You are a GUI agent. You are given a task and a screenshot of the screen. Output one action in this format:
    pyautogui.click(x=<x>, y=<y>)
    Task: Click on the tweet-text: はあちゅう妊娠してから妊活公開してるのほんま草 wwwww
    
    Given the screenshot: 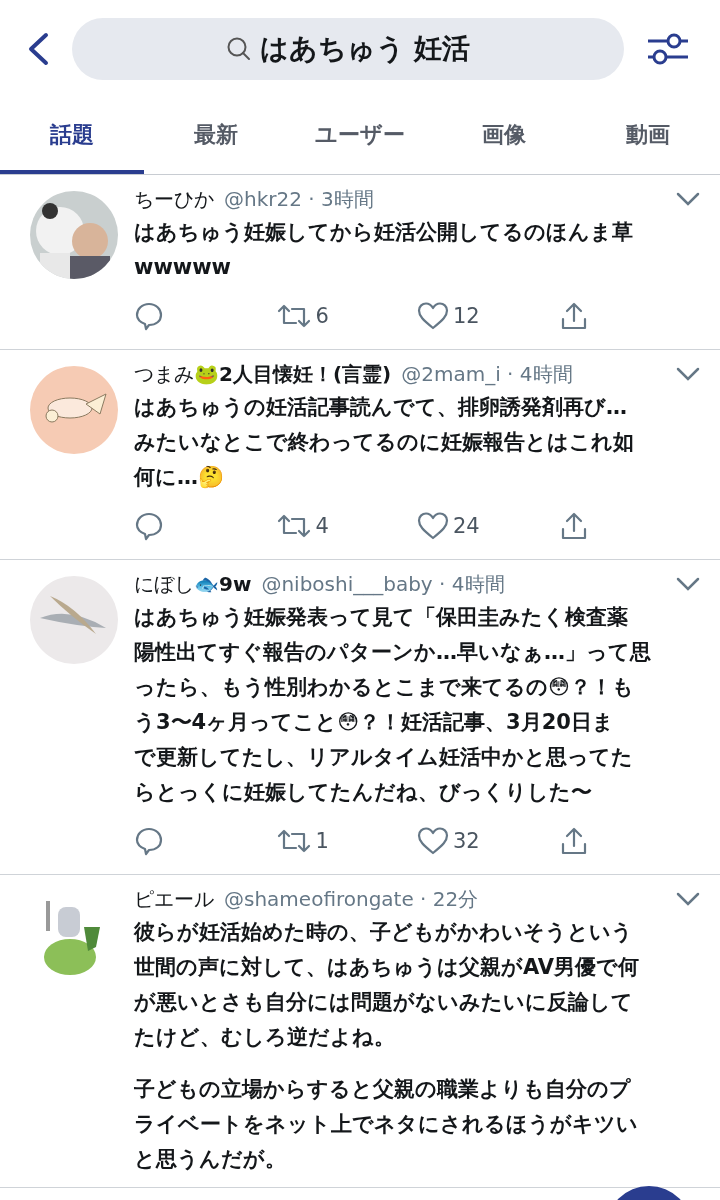 What is the action you would take?
    pyautogui.click(x=383, y=250)
    